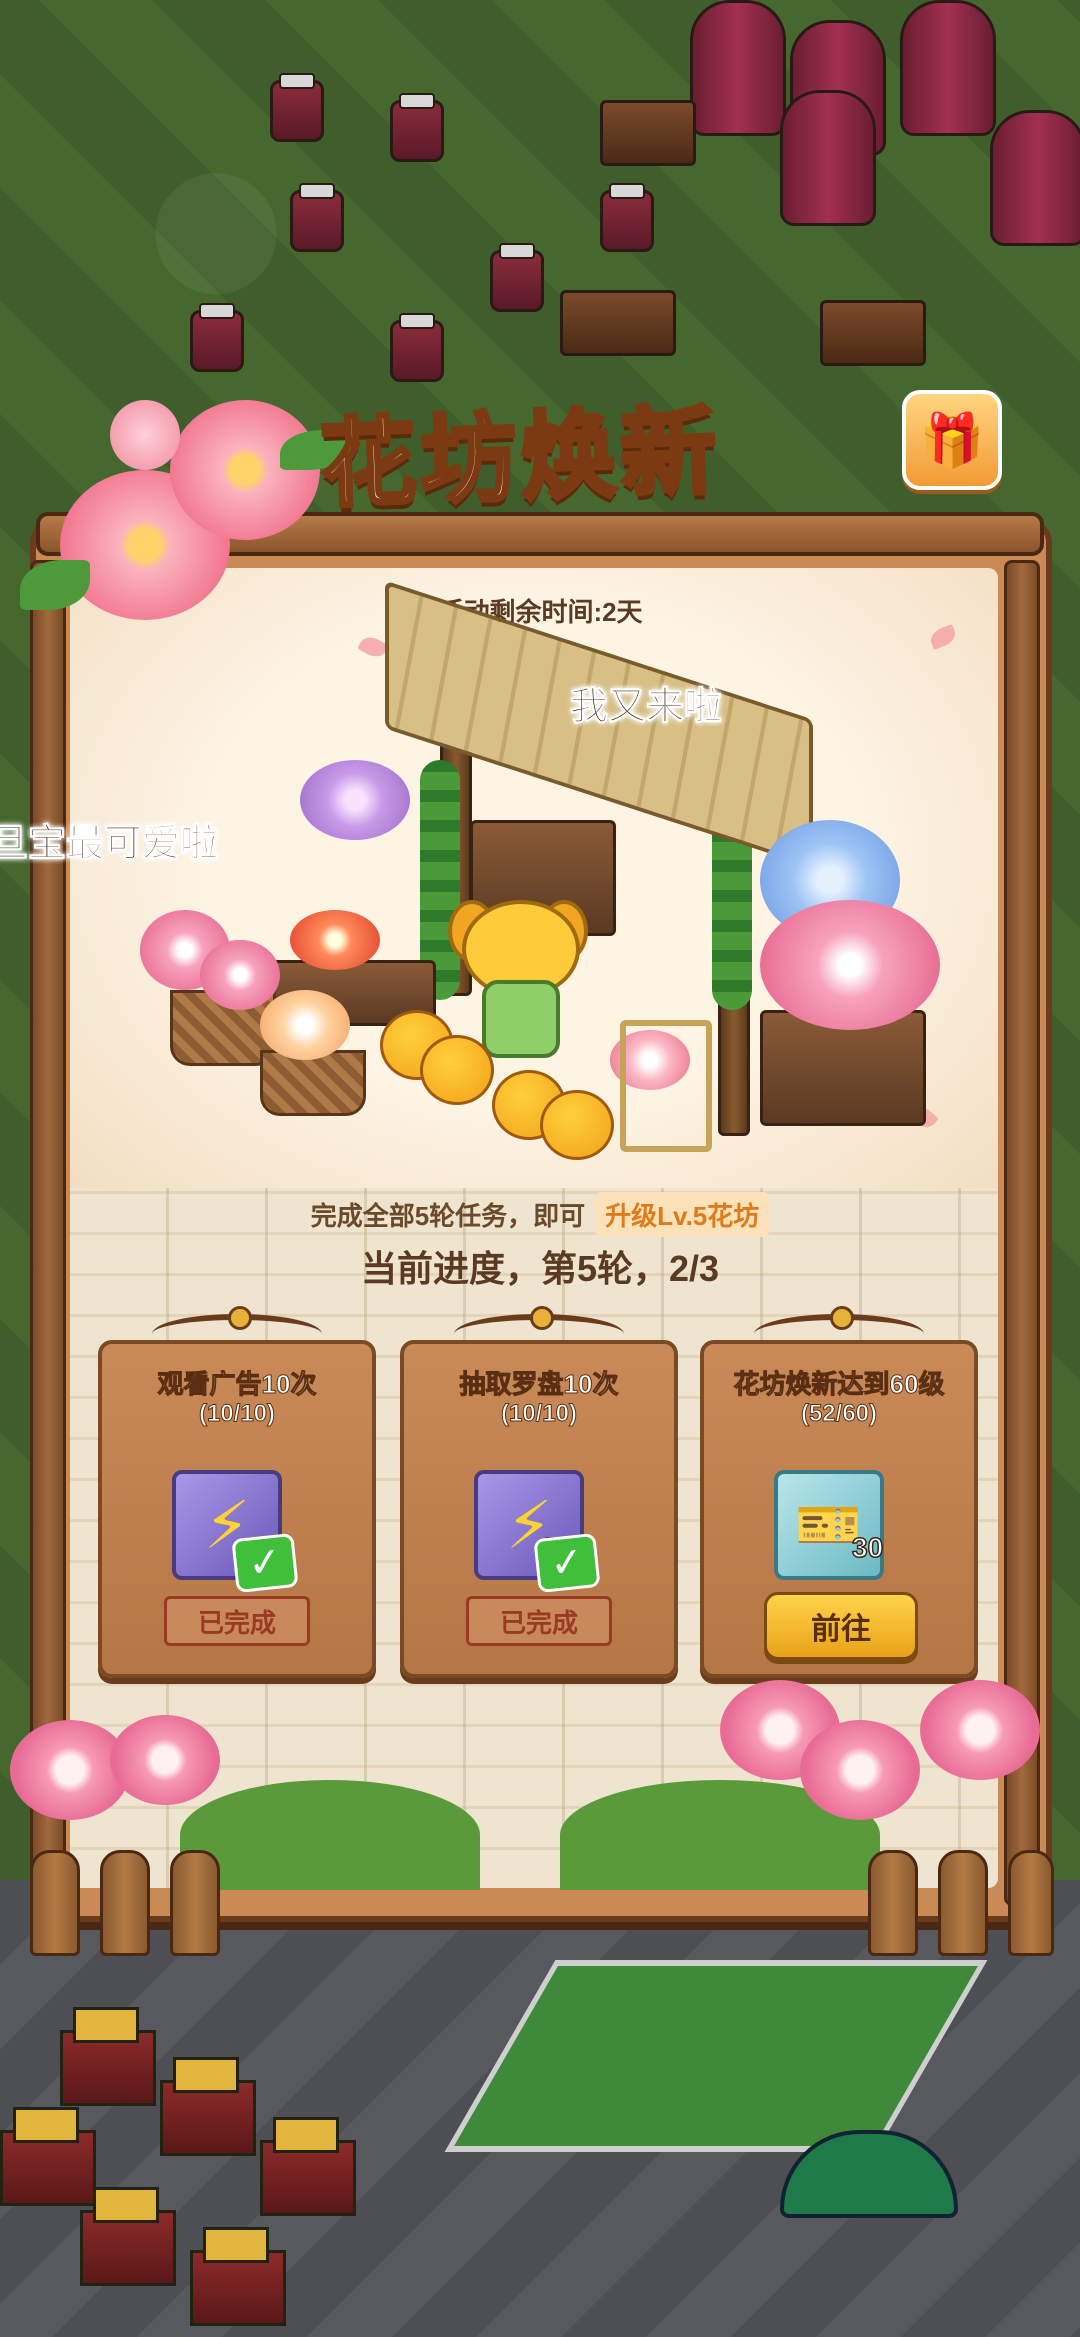  What do you see at coordinates (540, 1268) in the screenshot?
I see `round-progress: 当前进度，第5轮，2/3` at bounding box center [540, 1268].